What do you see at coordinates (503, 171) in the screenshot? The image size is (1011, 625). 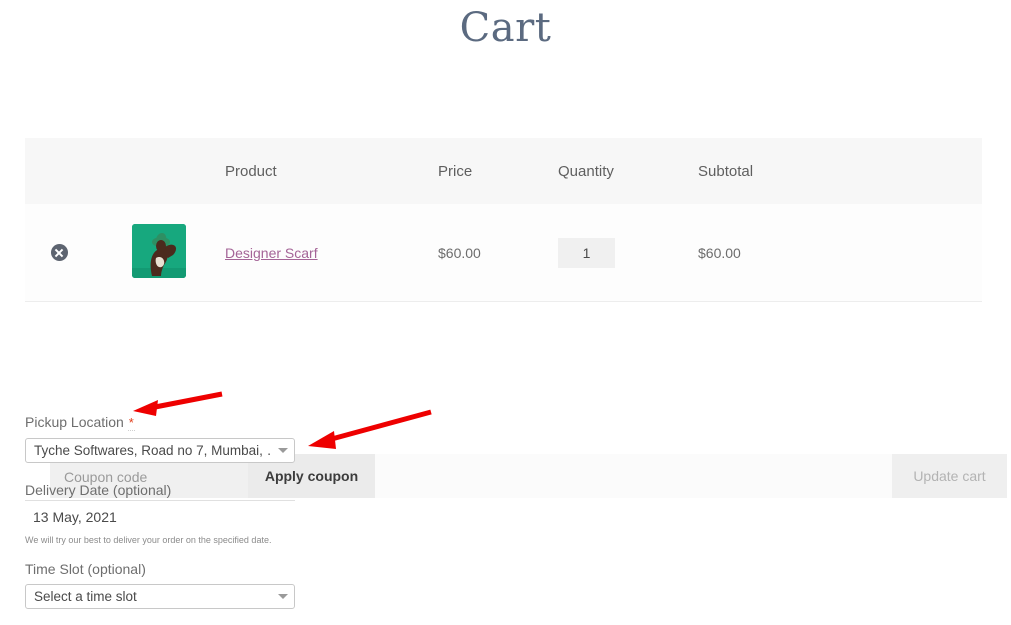 I see `cart-table-header-row: Product Price Quantity Subtotal` at bounding box center [503, 171].